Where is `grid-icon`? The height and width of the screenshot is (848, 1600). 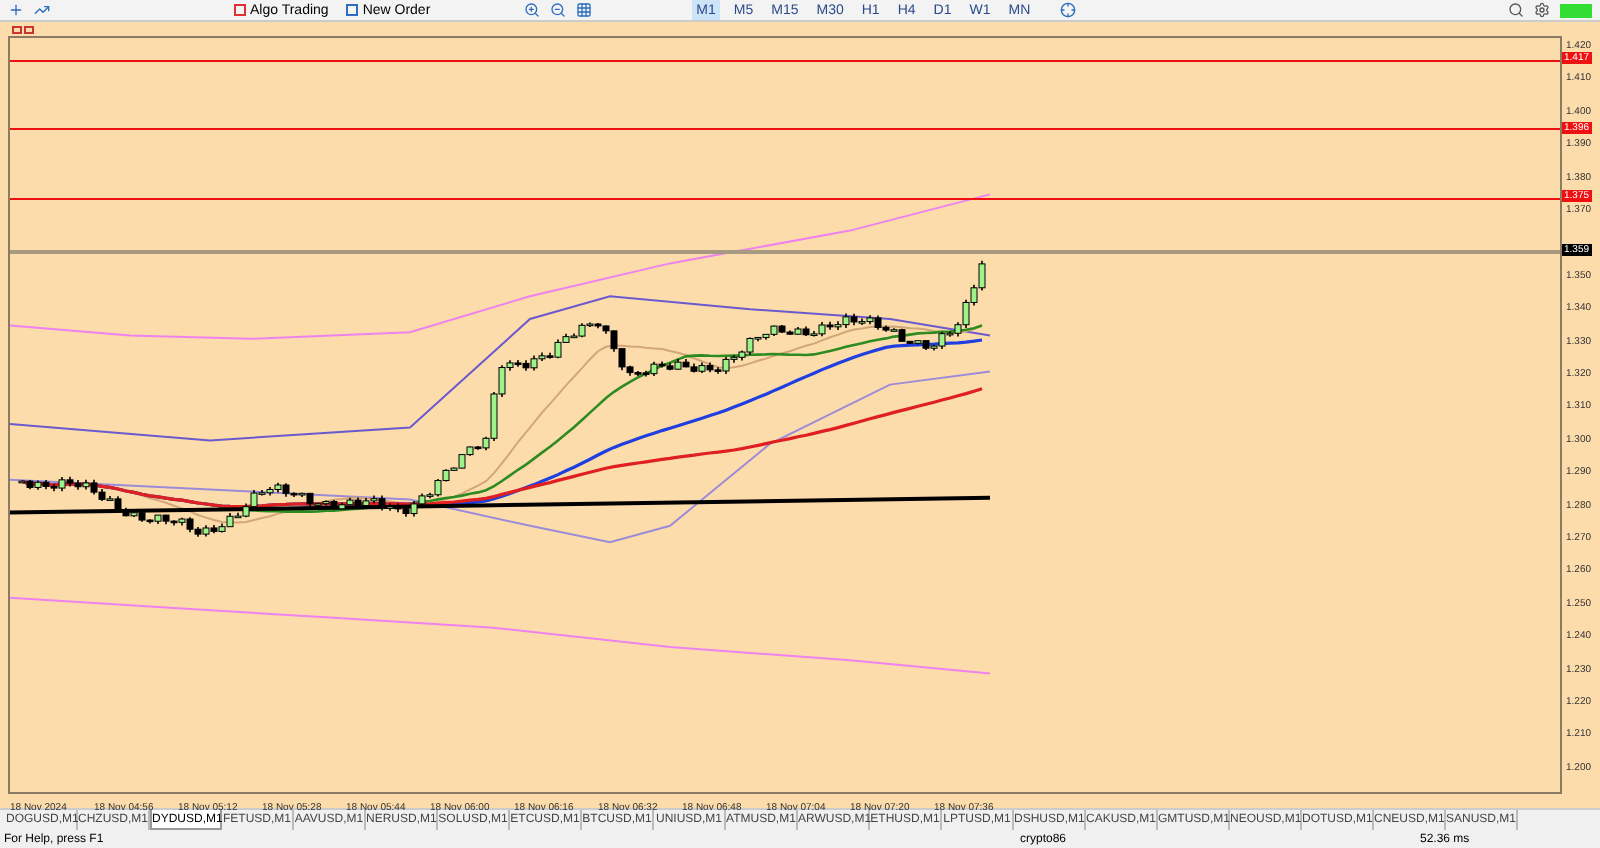 grid-icon is located at coordinates (584, 10).